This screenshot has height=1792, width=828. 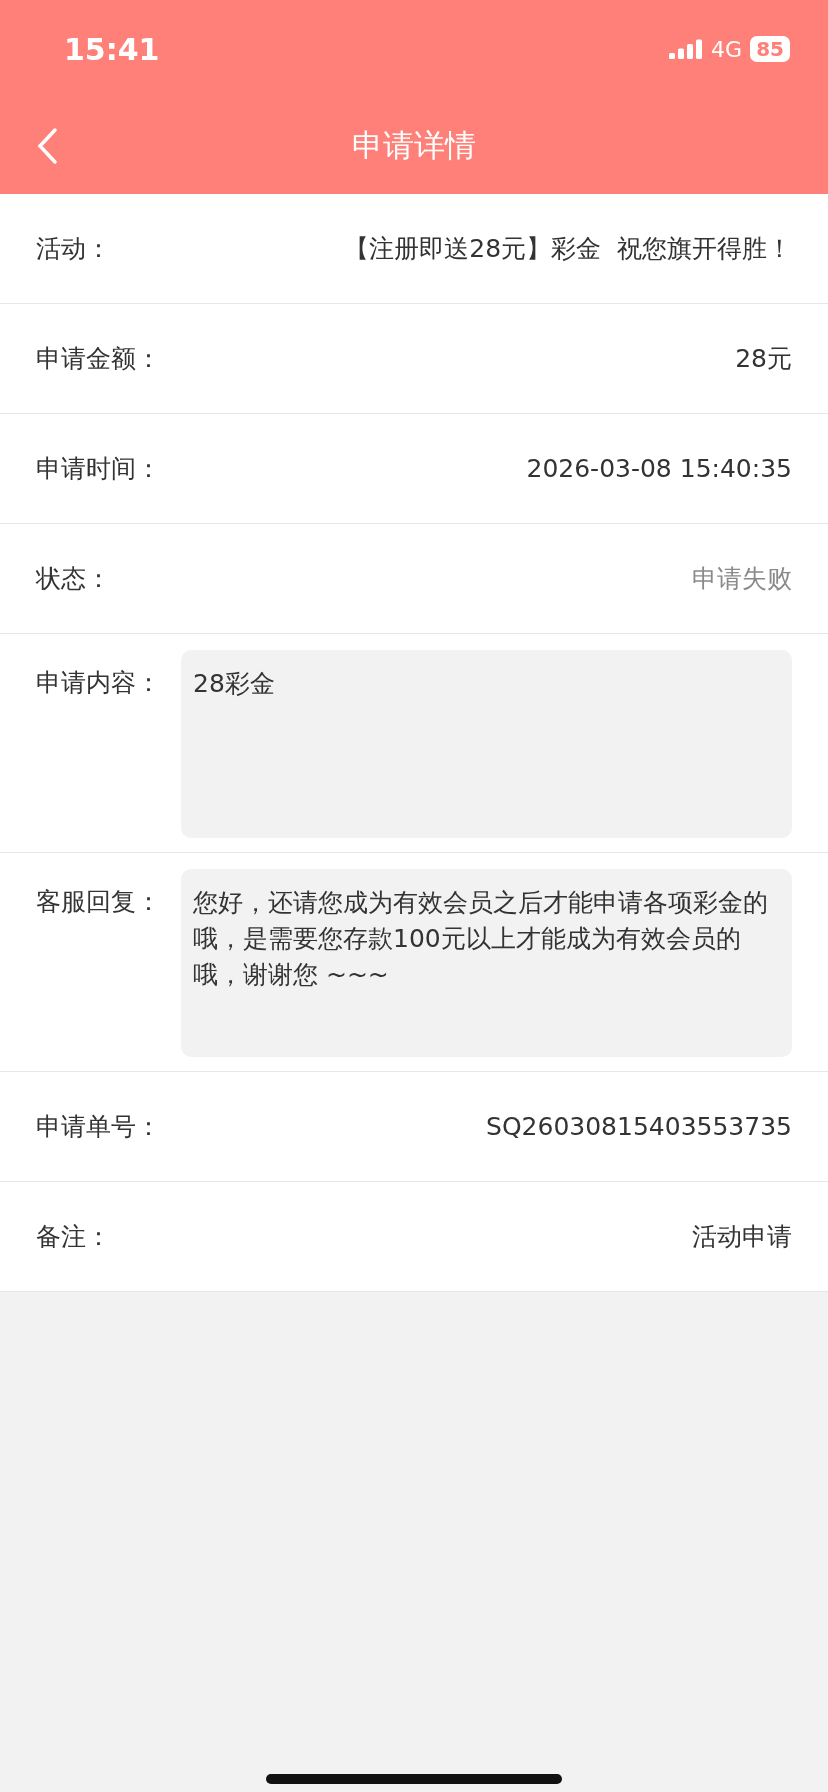 What do you see at coordinates (74, 579) in the screenshot?
I see `field-label: 状态：` at bounding box center [74, 579].